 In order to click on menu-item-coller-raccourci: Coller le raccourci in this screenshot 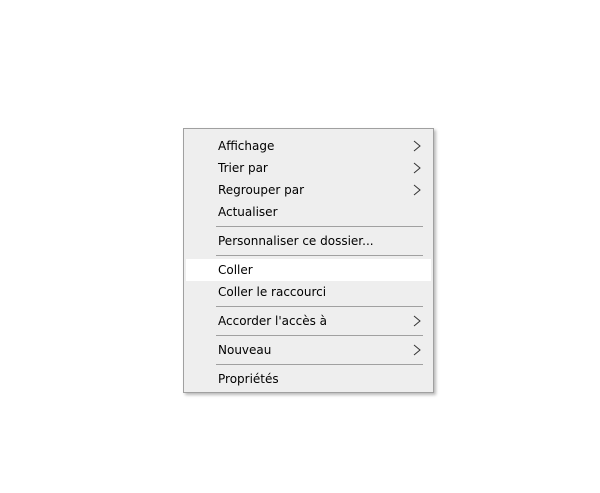, I will do `click(308, 292)`.